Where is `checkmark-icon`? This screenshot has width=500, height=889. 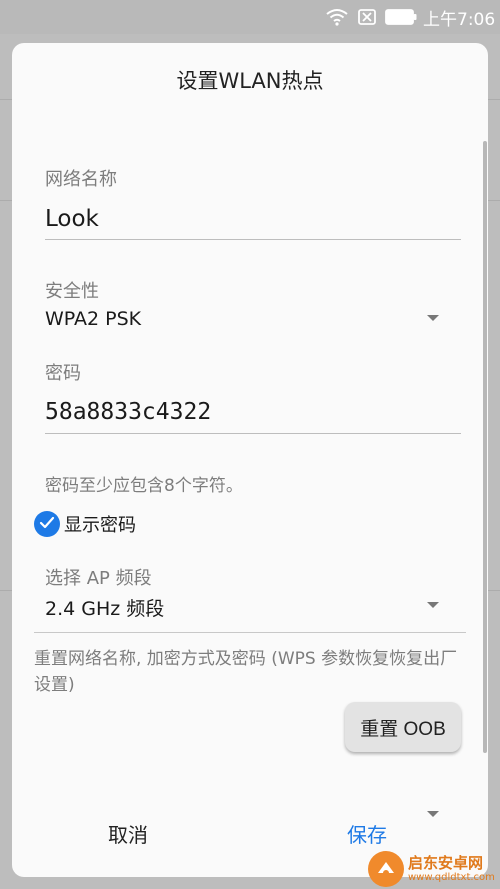
checkmark-icon is located at coordinates (47, 524).